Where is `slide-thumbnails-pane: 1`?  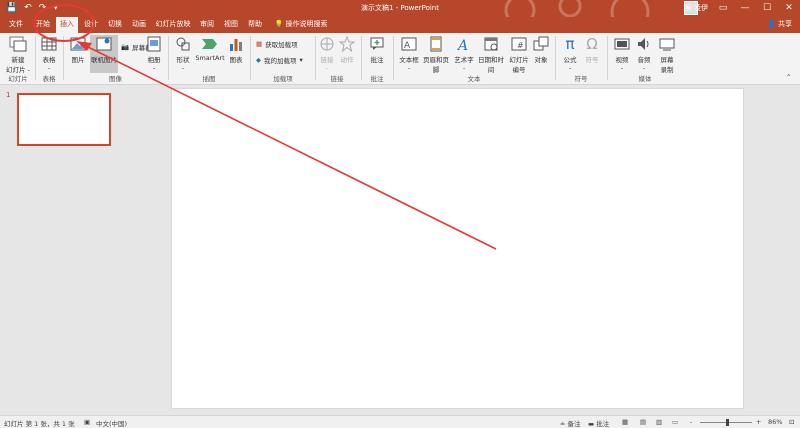 slide-thumbnails-pane: 1 is located at coordinates (61, 250).